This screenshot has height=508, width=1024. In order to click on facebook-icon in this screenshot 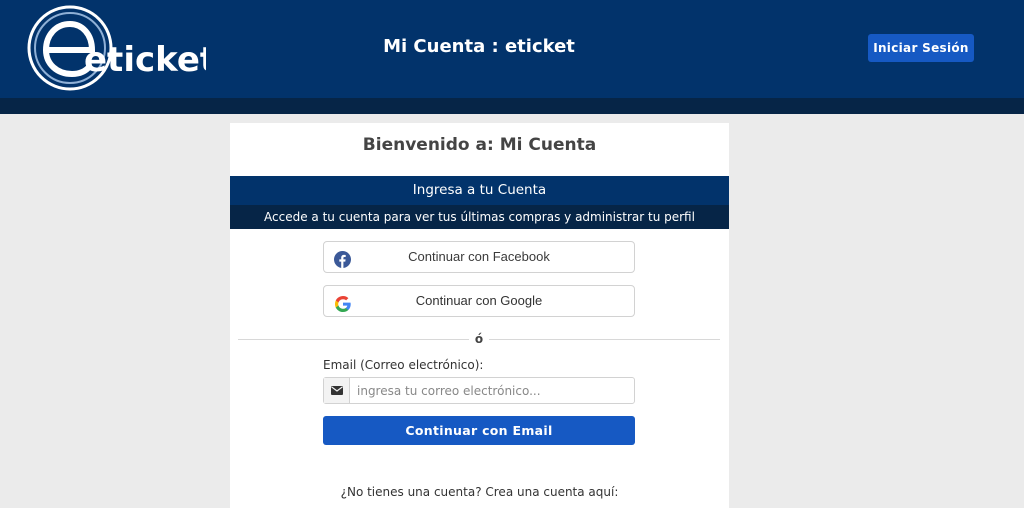, I will do `click(342, 258)`.